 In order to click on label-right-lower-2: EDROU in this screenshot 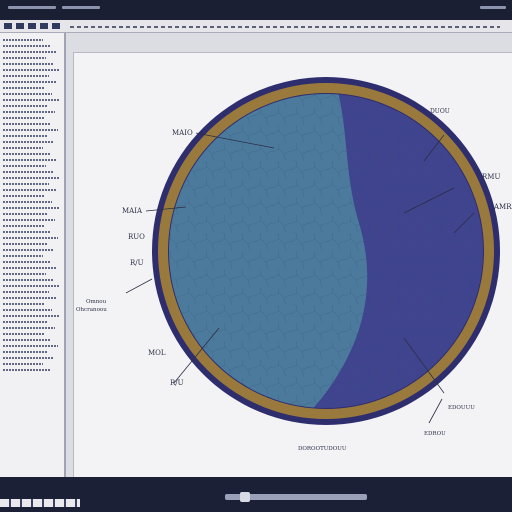, I will do `click(435, 434)`.